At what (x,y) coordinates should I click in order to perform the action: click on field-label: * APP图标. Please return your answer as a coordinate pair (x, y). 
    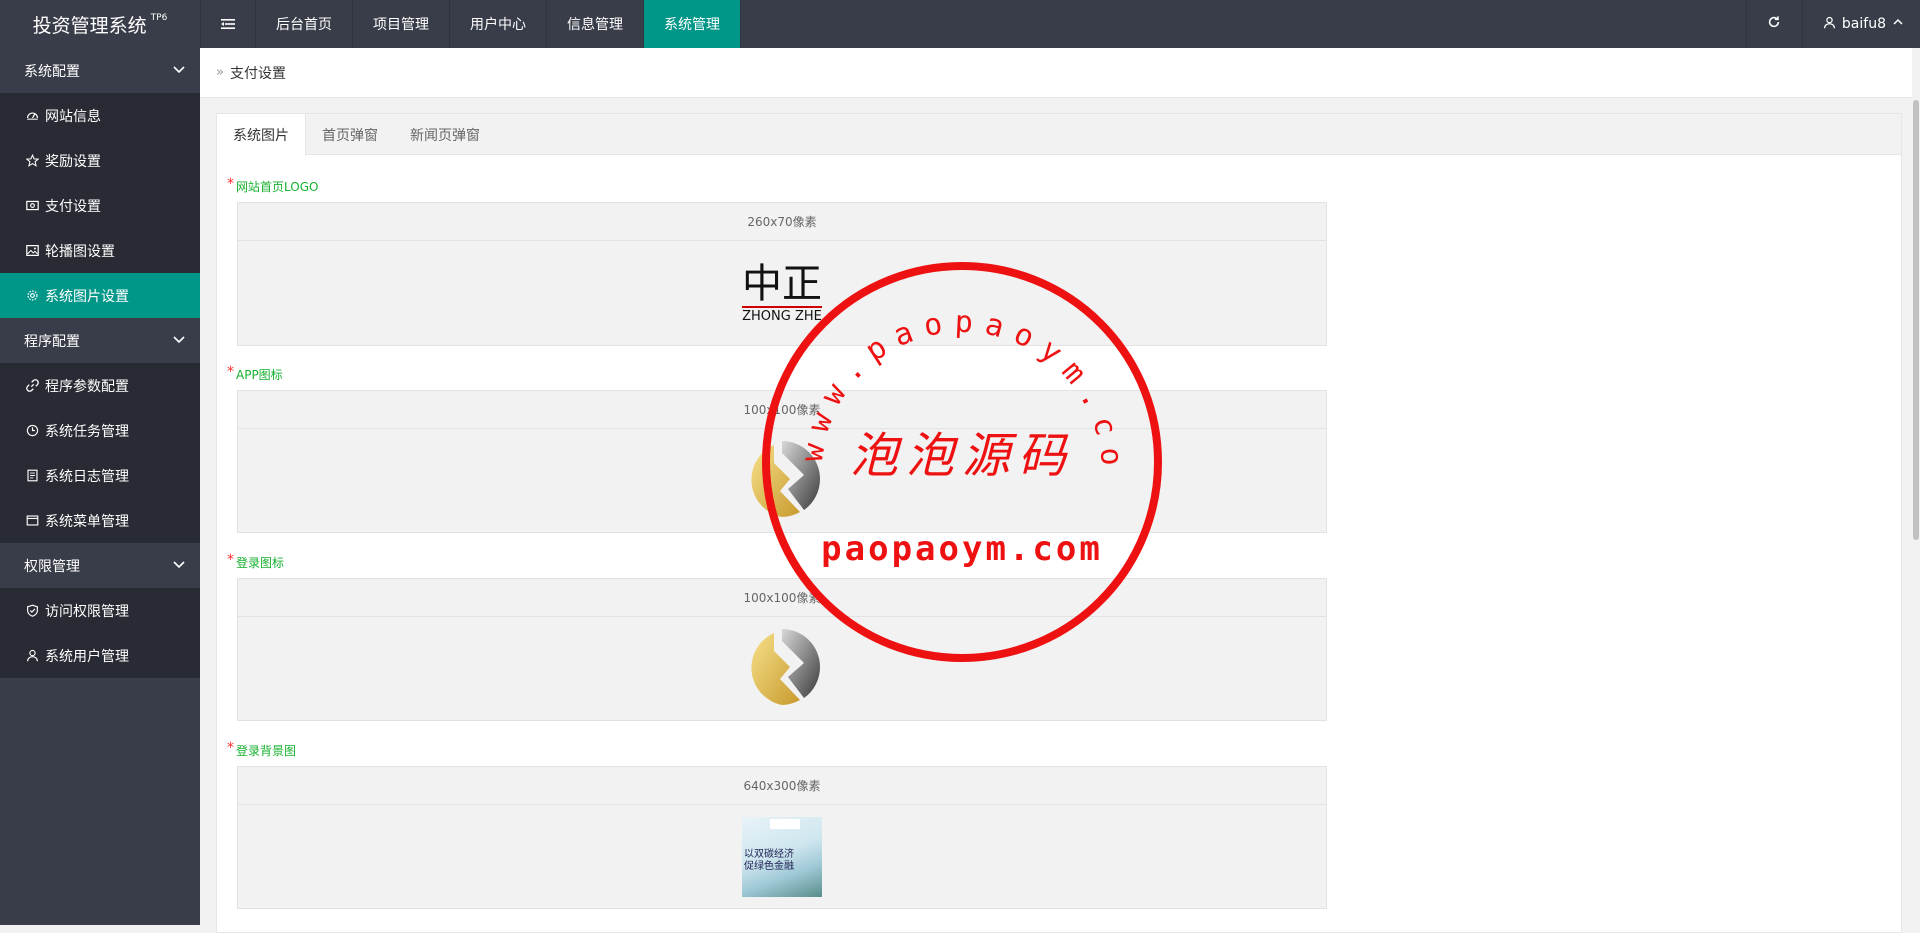
    Looking at the image, I should click on (777, 373).